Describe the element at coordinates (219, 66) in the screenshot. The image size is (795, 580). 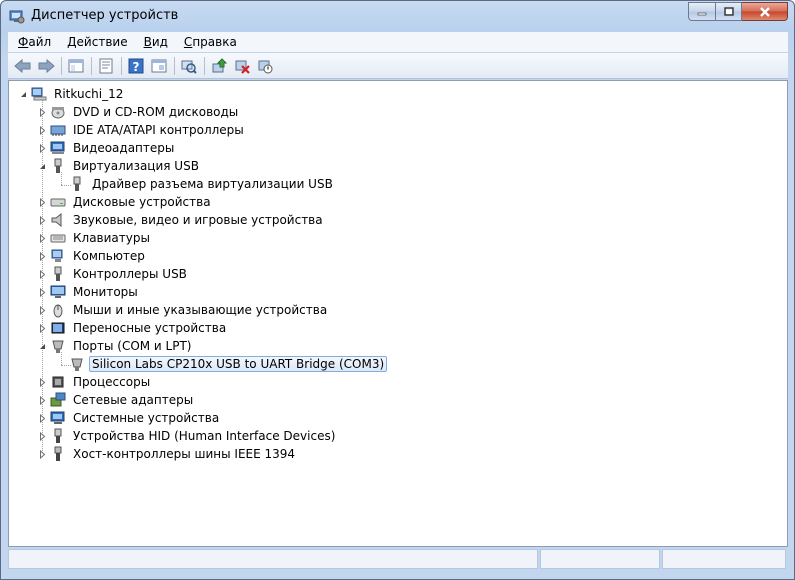
I see `update-driver-button` at that location.